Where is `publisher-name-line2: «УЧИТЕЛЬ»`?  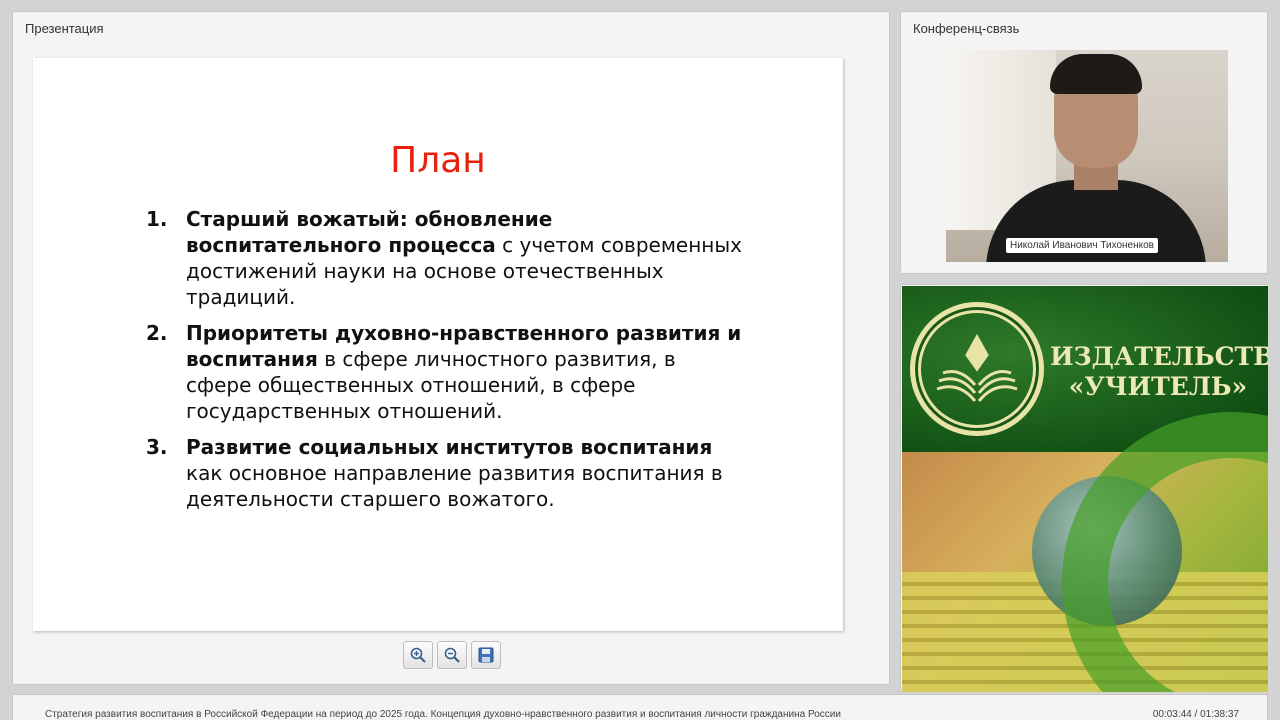
publisher-name-line2: «УЧИТЕЛЬ» is located at coordinates (1158, 386).